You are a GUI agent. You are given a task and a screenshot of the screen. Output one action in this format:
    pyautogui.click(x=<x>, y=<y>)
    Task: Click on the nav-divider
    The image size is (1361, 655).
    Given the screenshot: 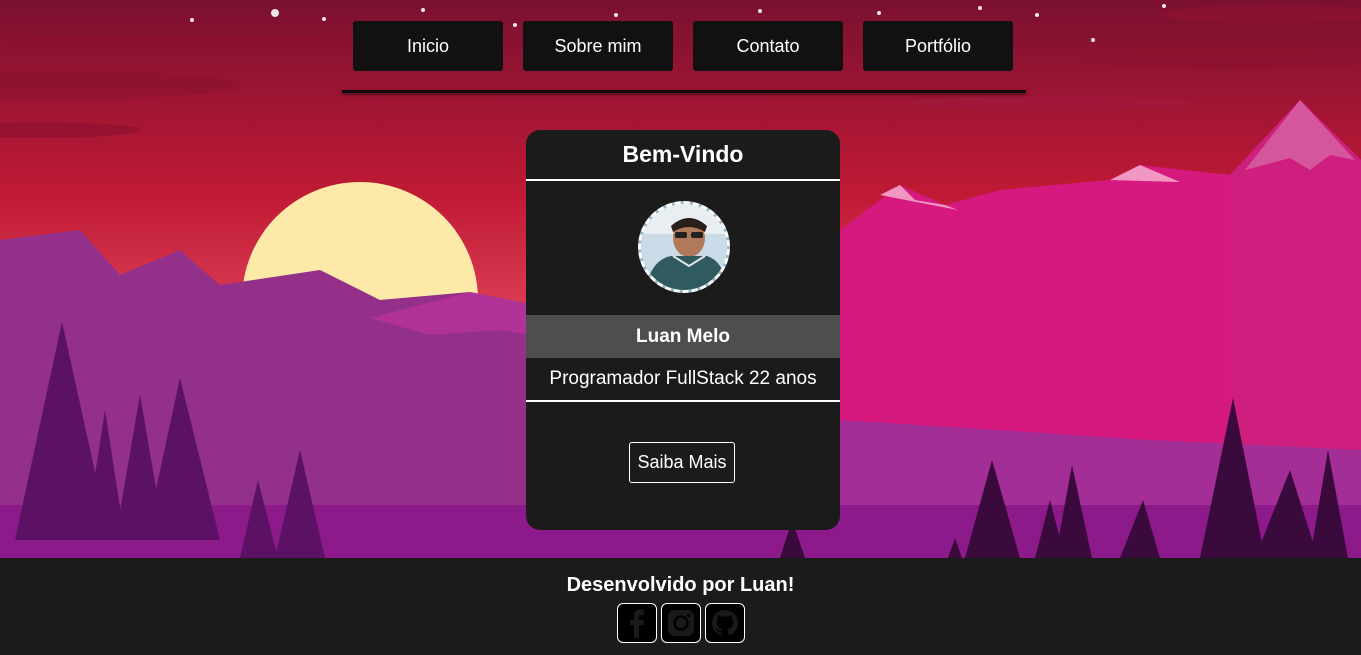 What is the action you would take?
    pyautogui.click(x=684, y=91)
    